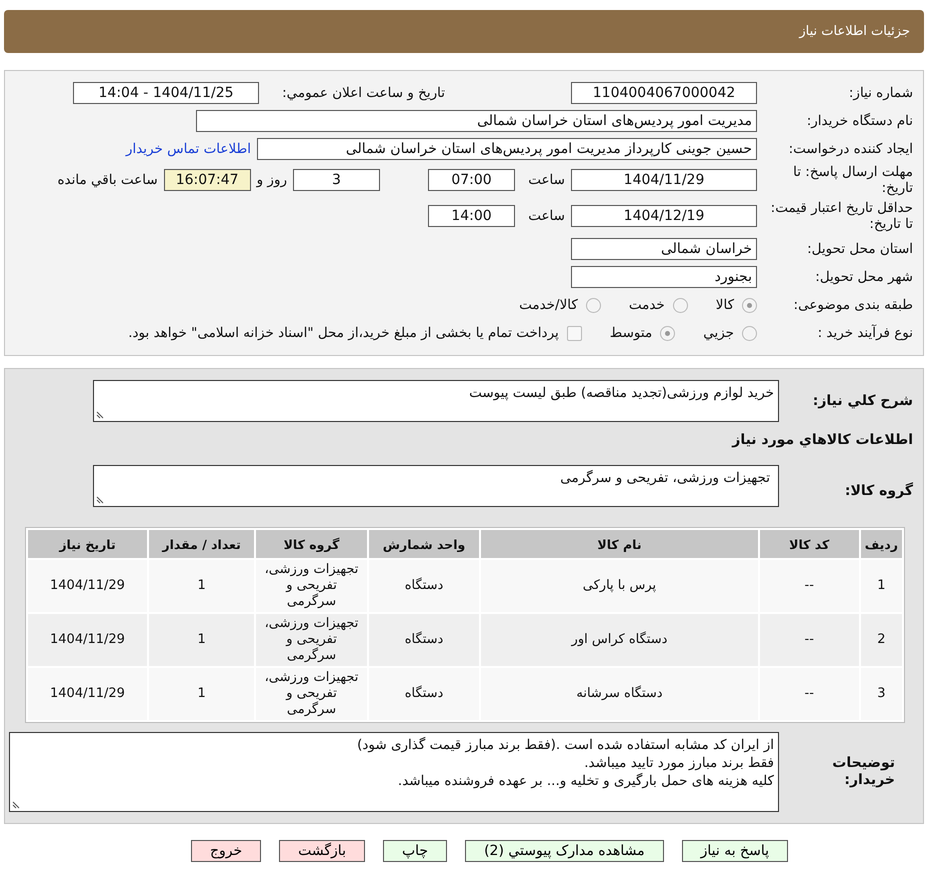  What do you see at coordinates (415, 851) in the screenshot?
I see `action-button: چاپ` at bounding box center [415, 851].